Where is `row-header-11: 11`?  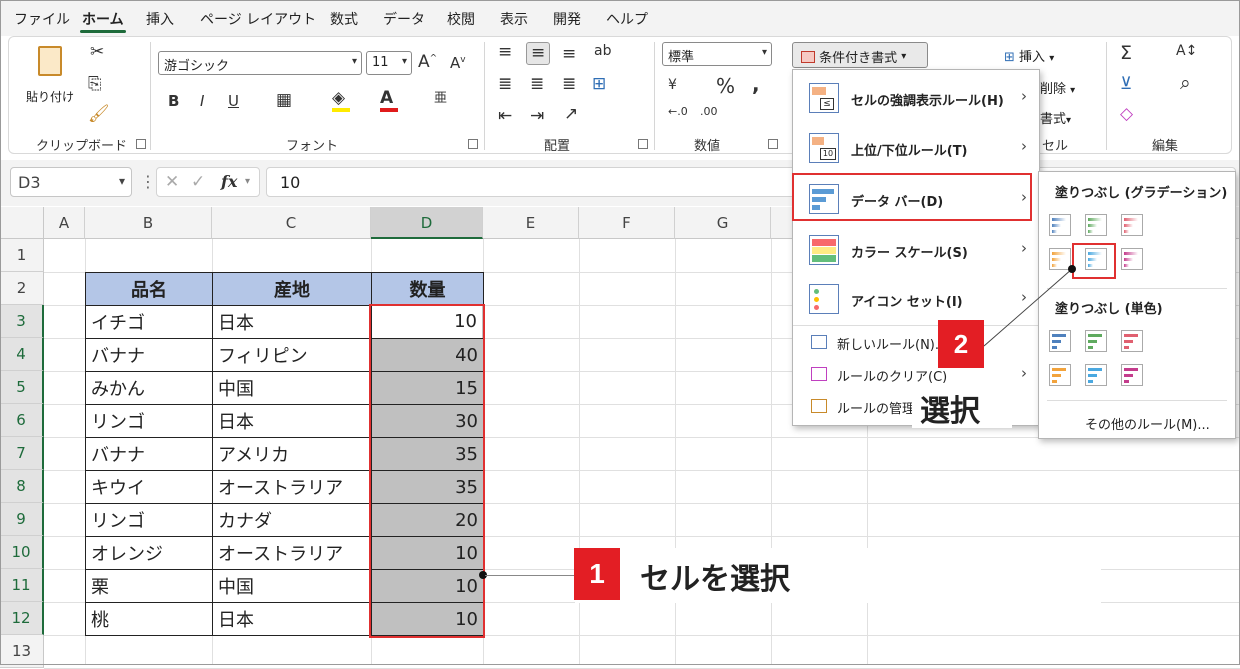 row-header-11: 11 is located at coordinates (22, 585).